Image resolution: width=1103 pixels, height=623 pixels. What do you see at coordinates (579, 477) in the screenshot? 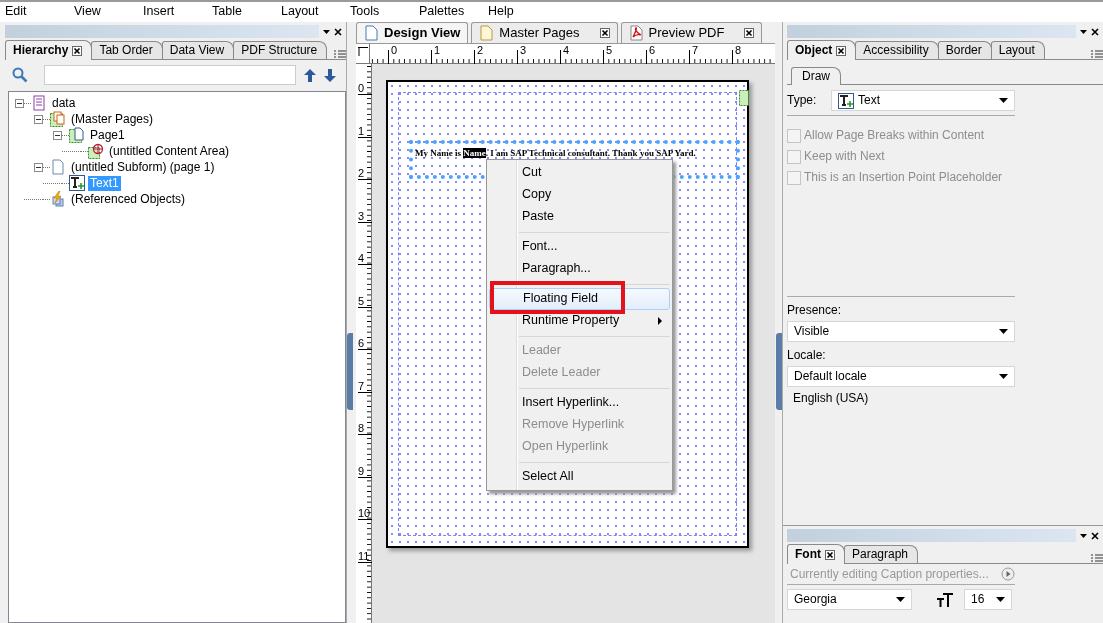
I see `menu-item: Select All` at bounding box center [579, 477].